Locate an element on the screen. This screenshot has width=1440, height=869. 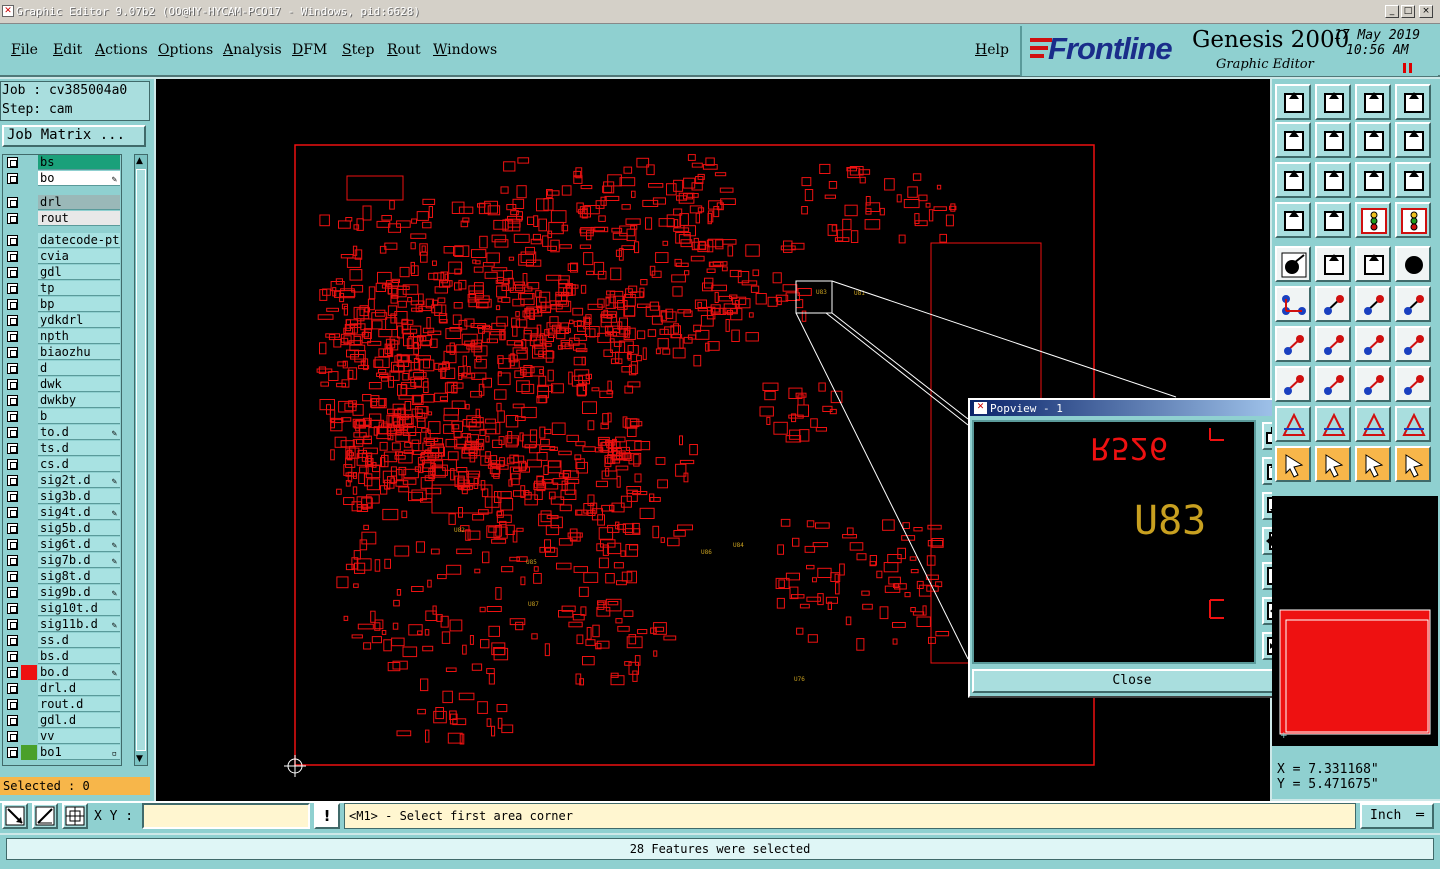
scroll-thumb is located at coordinates (141, 460).